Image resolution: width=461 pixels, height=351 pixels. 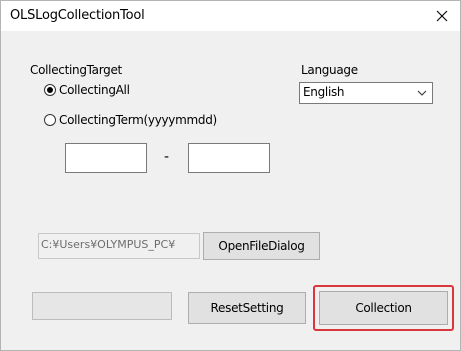 I want to click on collection-button: Collection, so click(x=383, y=308).